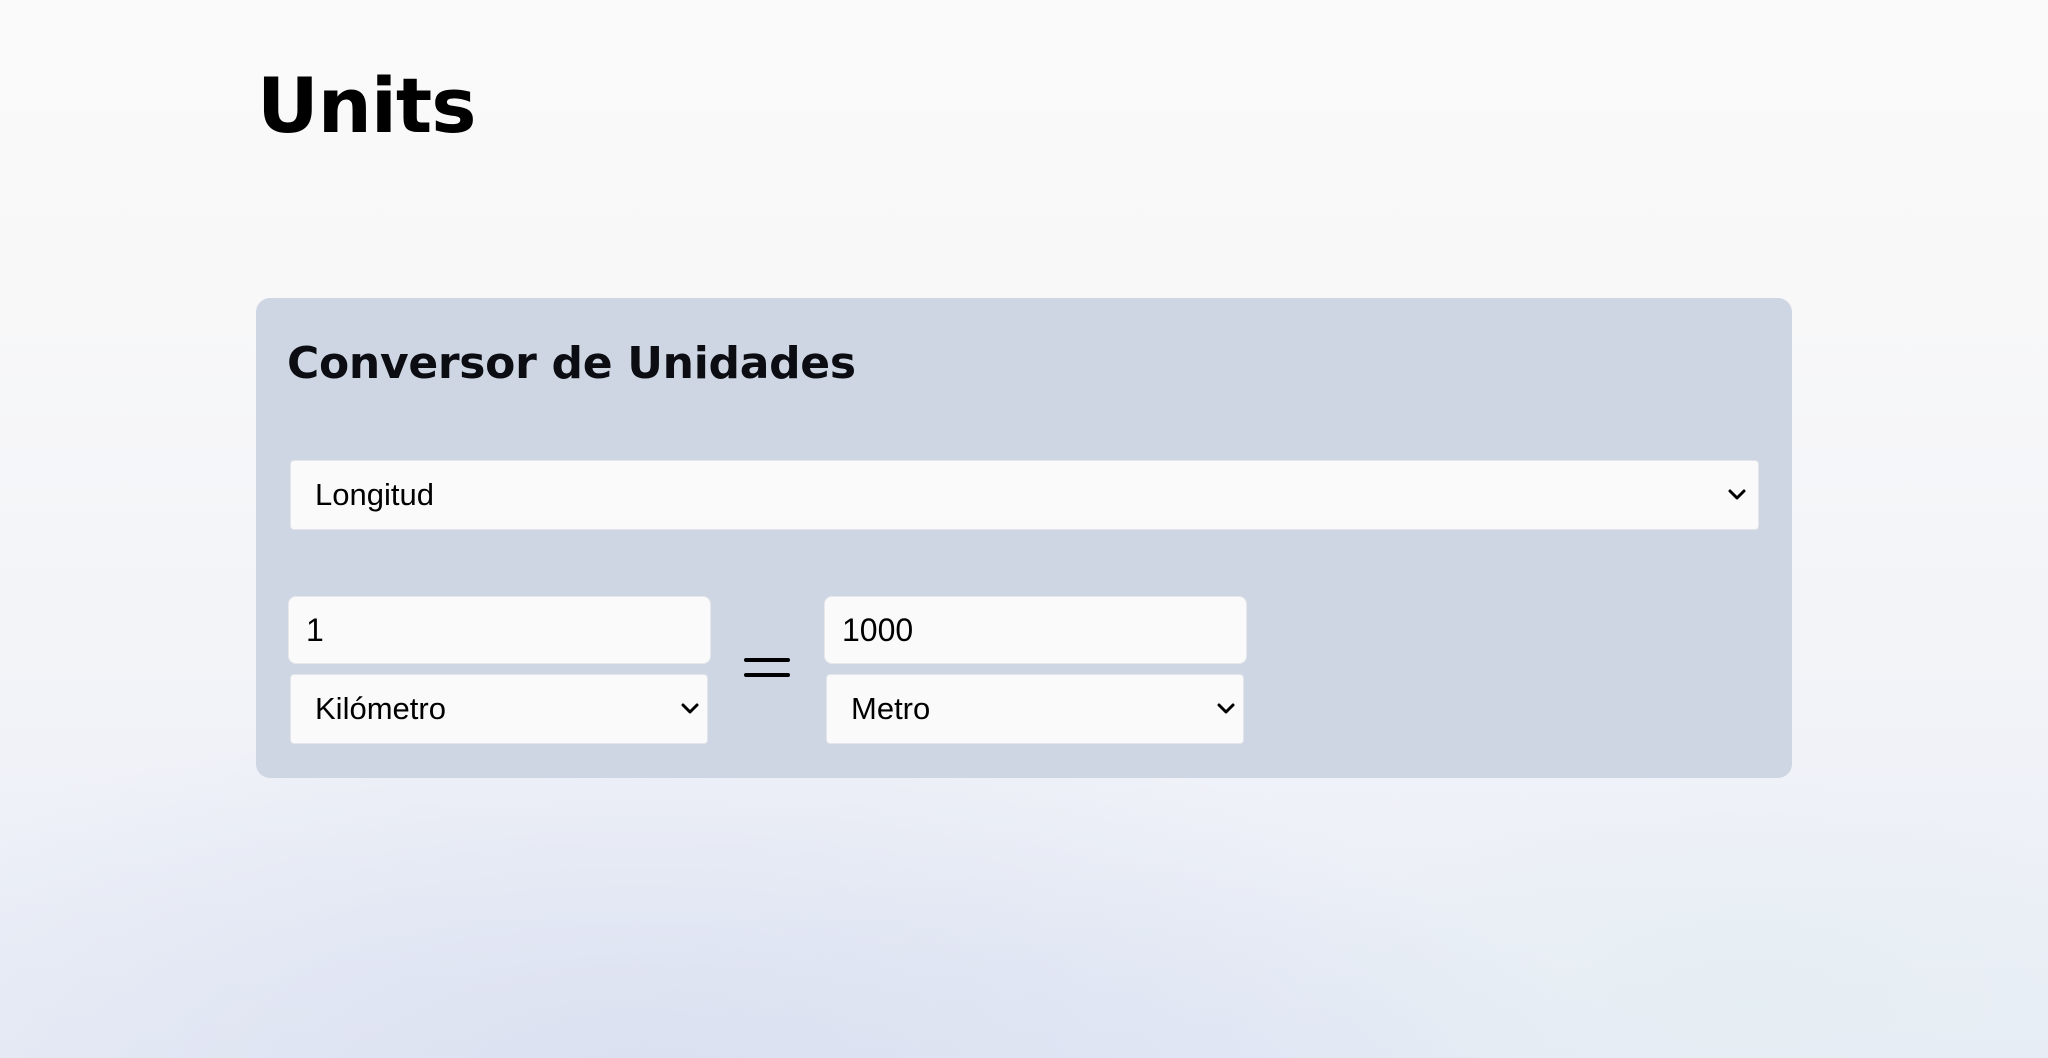  What do you see at coordinates (767, 668) in the screenshot?
I see `equals-icon` at bounding box center [767, 668].